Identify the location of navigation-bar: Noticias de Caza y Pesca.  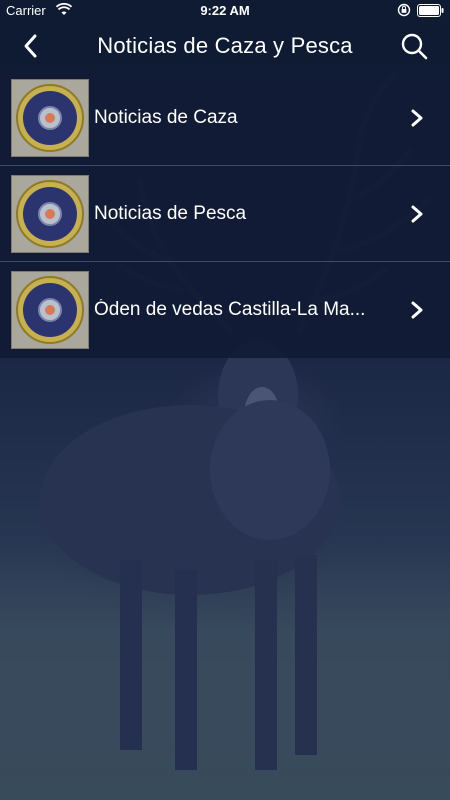
(225, 46).